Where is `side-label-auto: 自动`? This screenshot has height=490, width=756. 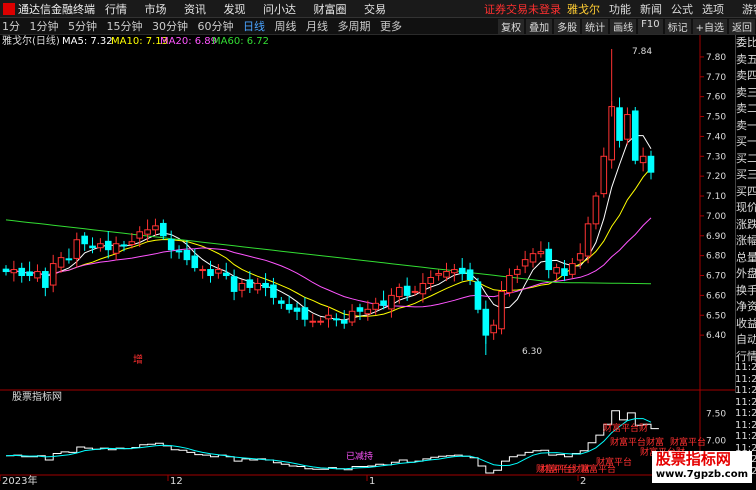 side-label-auto: 自动 is located at coordinates (746, 340).